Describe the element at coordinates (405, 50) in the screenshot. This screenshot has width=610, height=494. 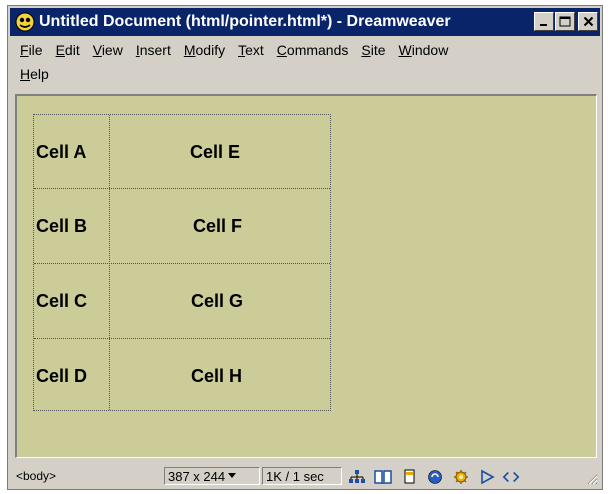
I see `menu-window-accel: W` at that location.